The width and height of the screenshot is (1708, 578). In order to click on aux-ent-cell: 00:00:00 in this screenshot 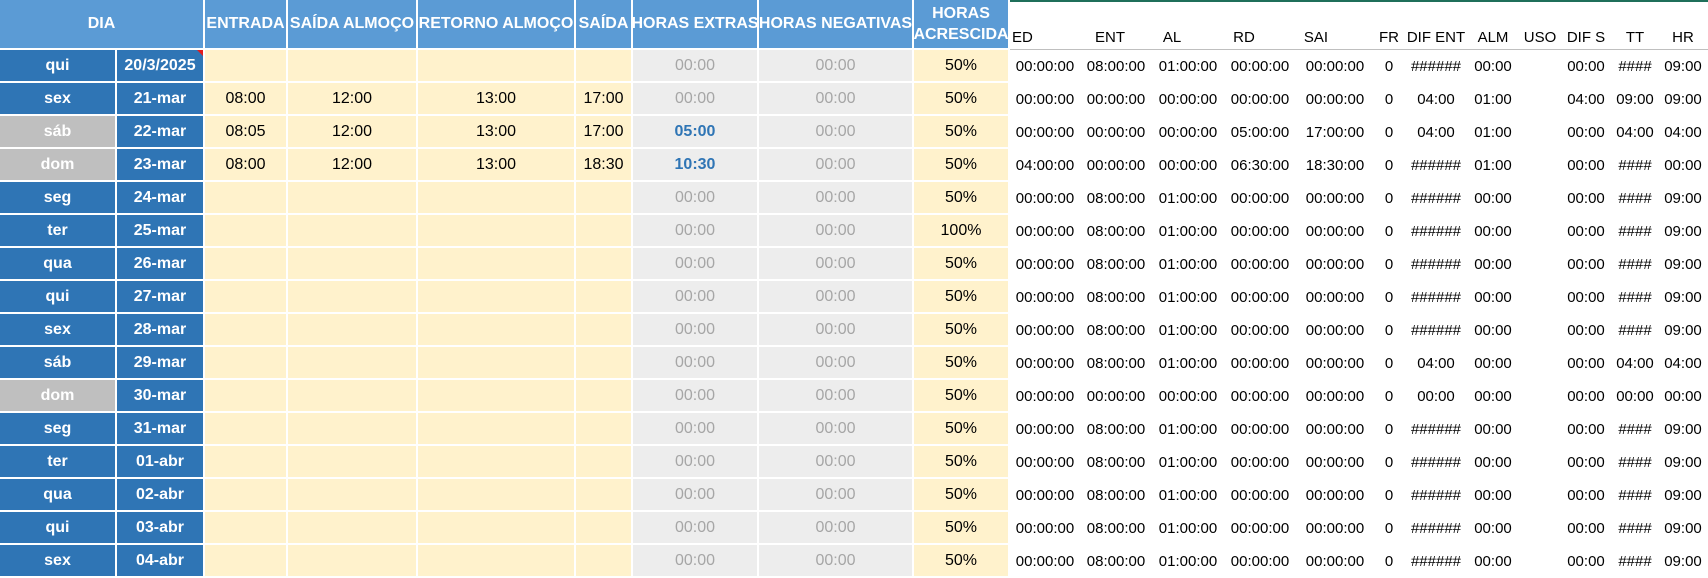, I will do `click(1116, 396)`.